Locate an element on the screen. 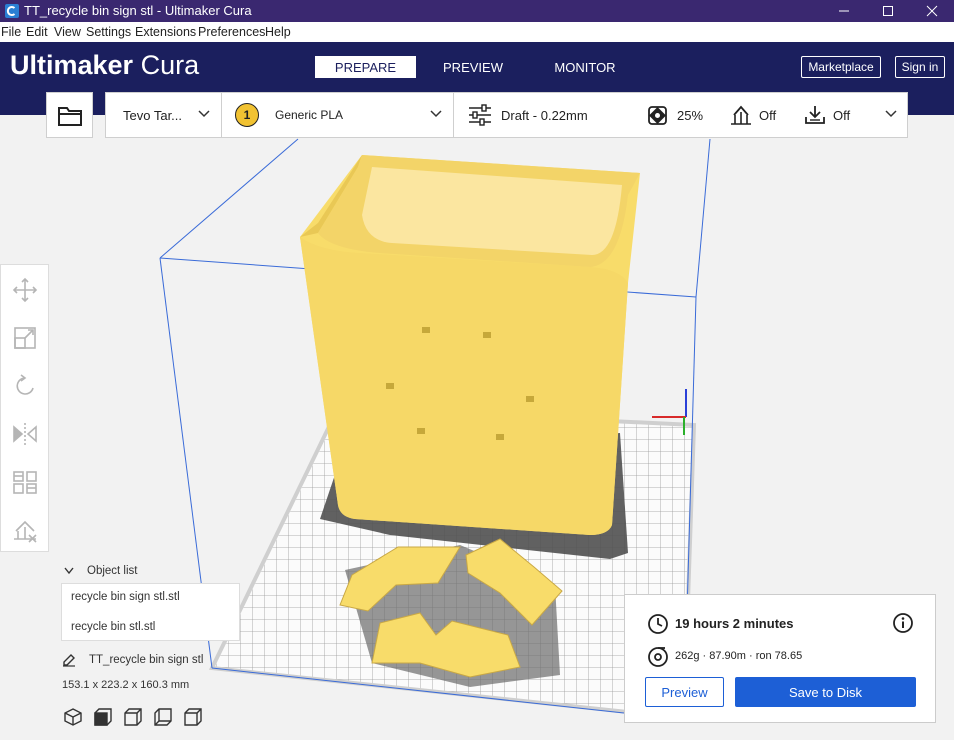 This screenshot has height=740, width=954. sliders-icon is located at coordinates (480, 115).